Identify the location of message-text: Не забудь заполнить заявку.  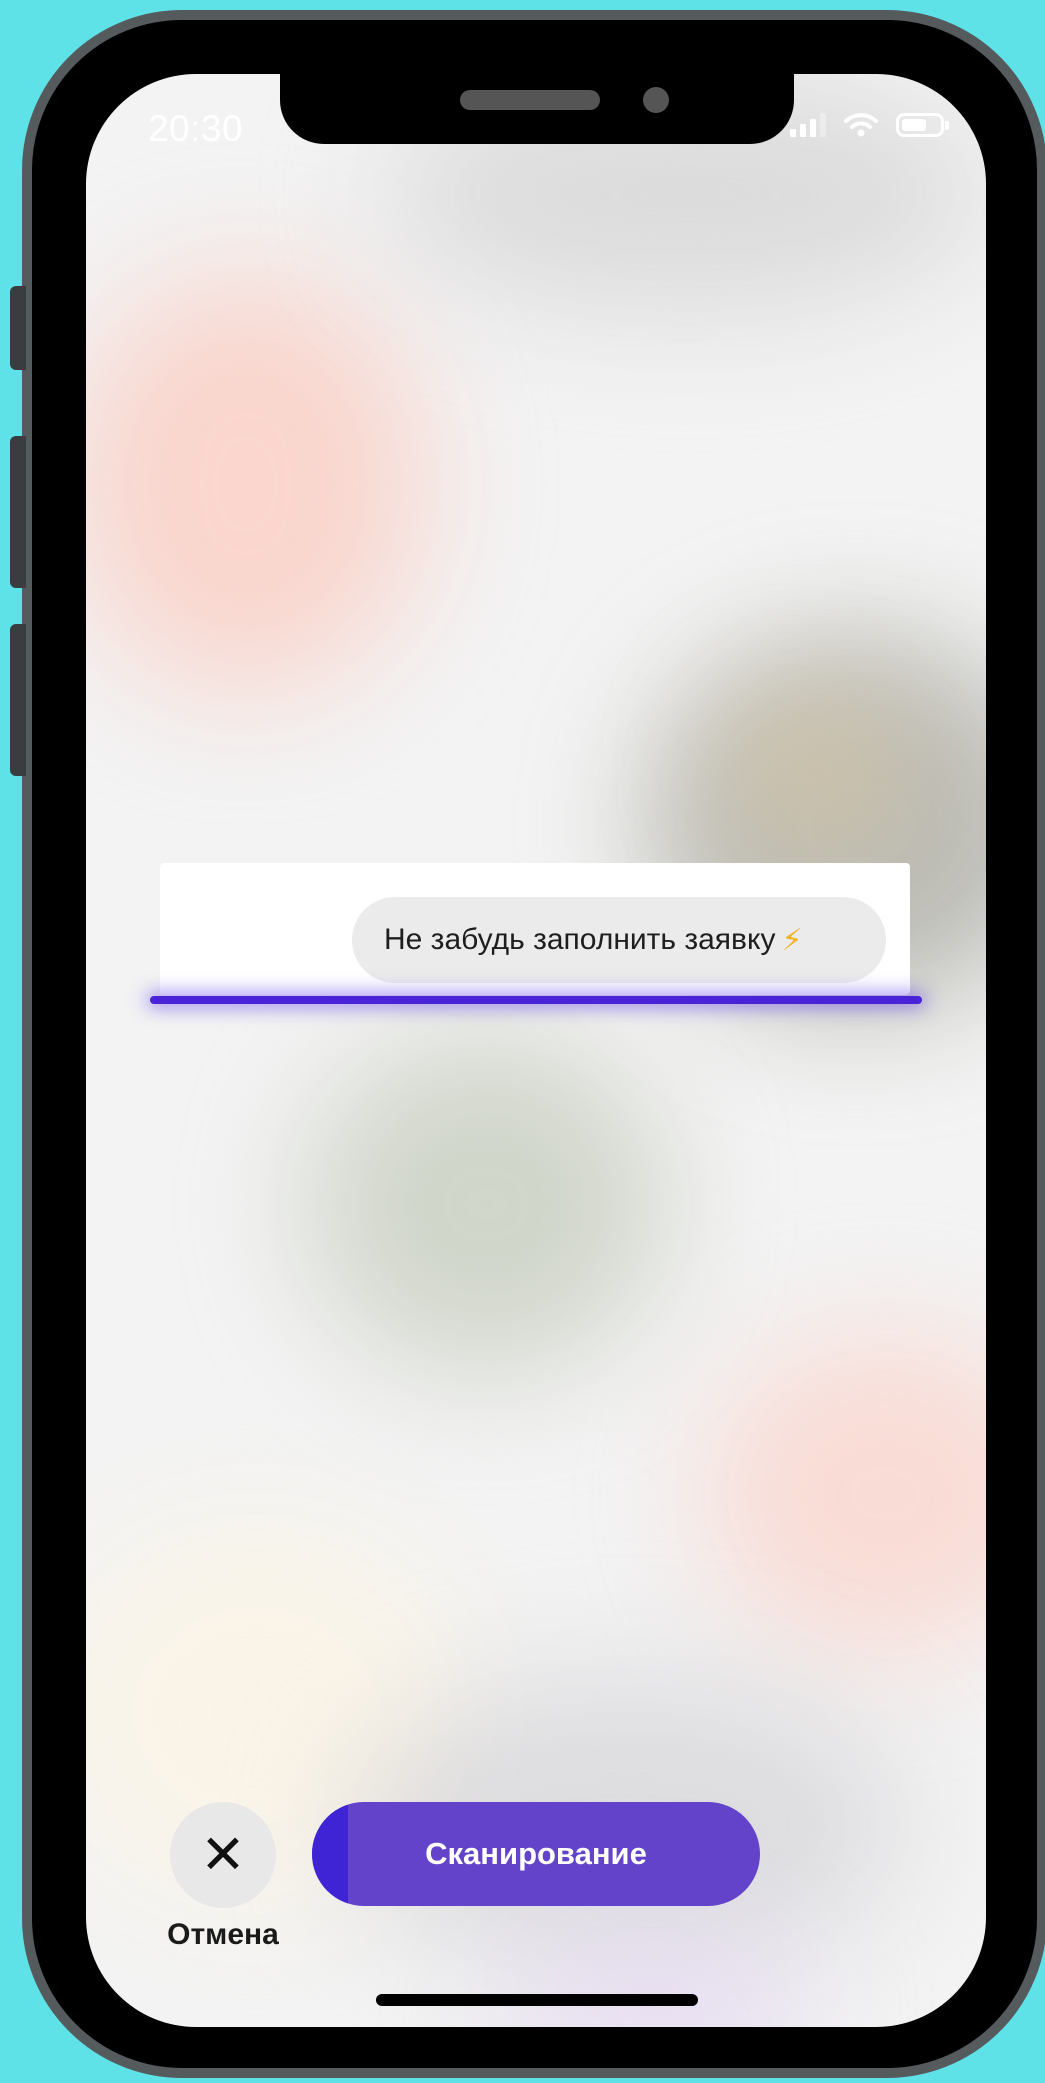
(580, 939).